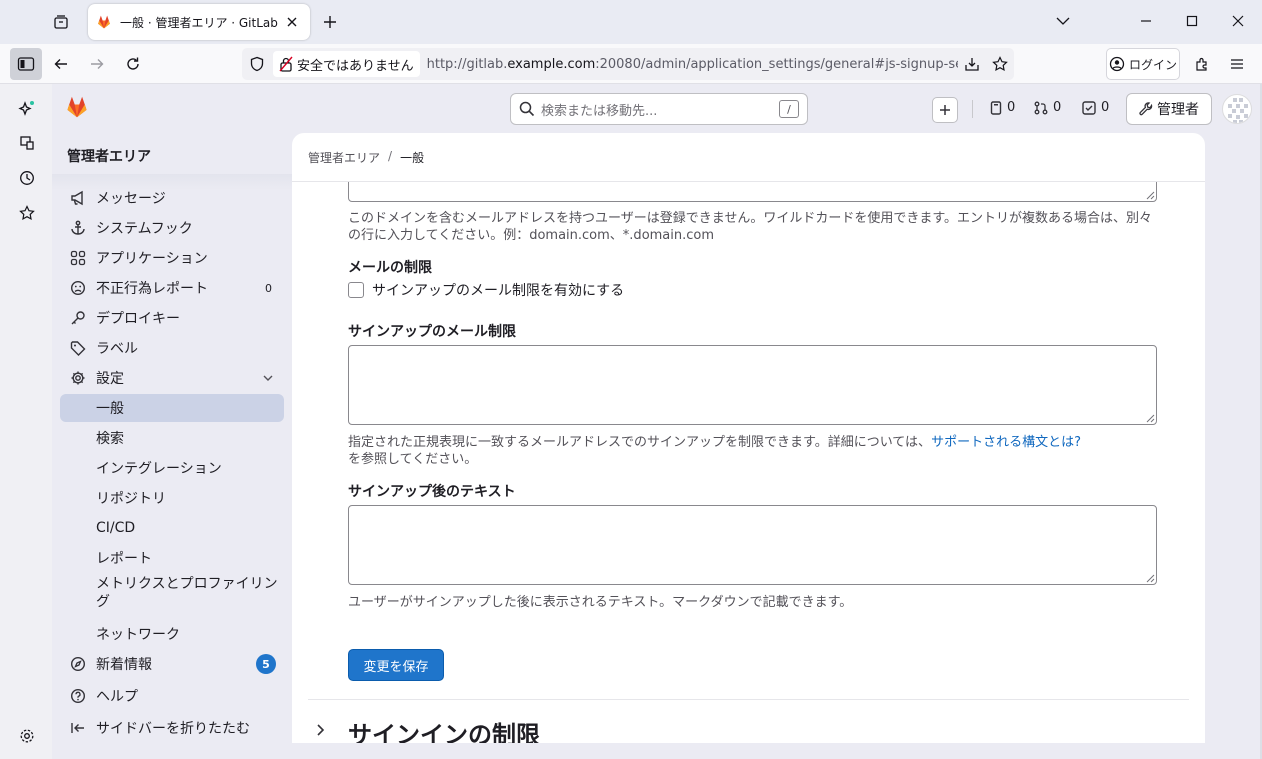 Image resolution: width=1262 pixels, height=759 pixels. What do you see at coordinates (1011, 107) in the screenshot?
I see `issues-count: 0` at bounding box center [1011, 107].